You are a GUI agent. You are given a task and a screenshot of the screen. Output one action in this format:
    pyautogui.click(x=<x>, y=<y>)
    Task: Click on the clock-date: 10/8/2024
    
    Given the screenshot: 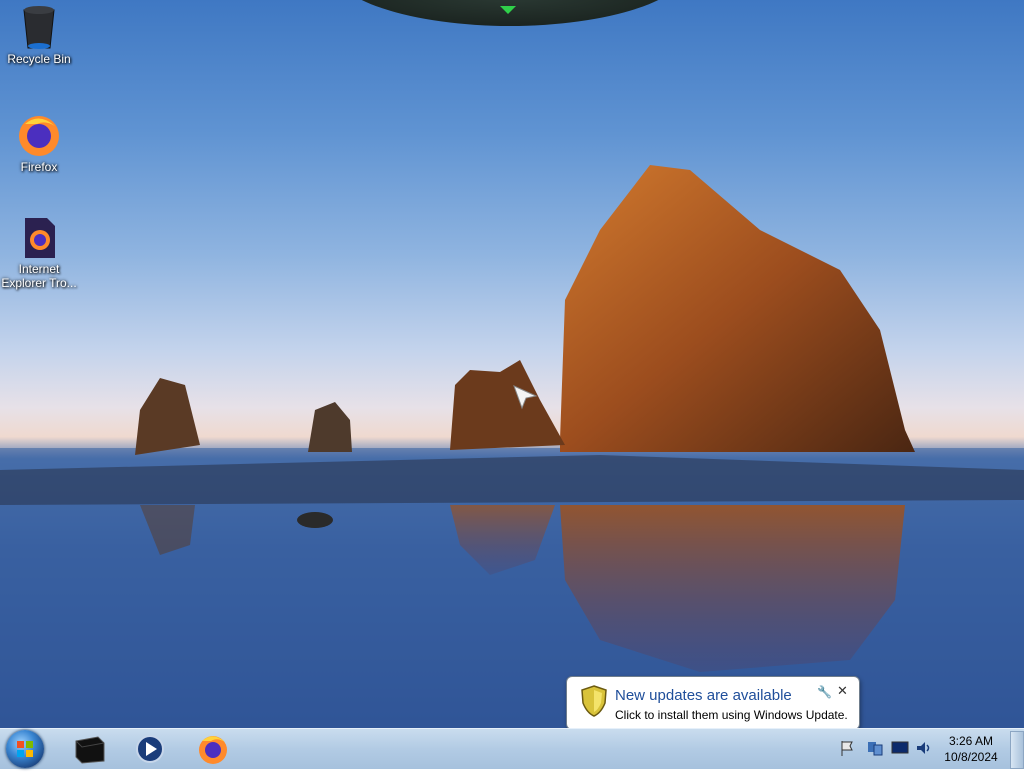 What is the action you would take?
    pyautogui.click(x=971, y=757)
    